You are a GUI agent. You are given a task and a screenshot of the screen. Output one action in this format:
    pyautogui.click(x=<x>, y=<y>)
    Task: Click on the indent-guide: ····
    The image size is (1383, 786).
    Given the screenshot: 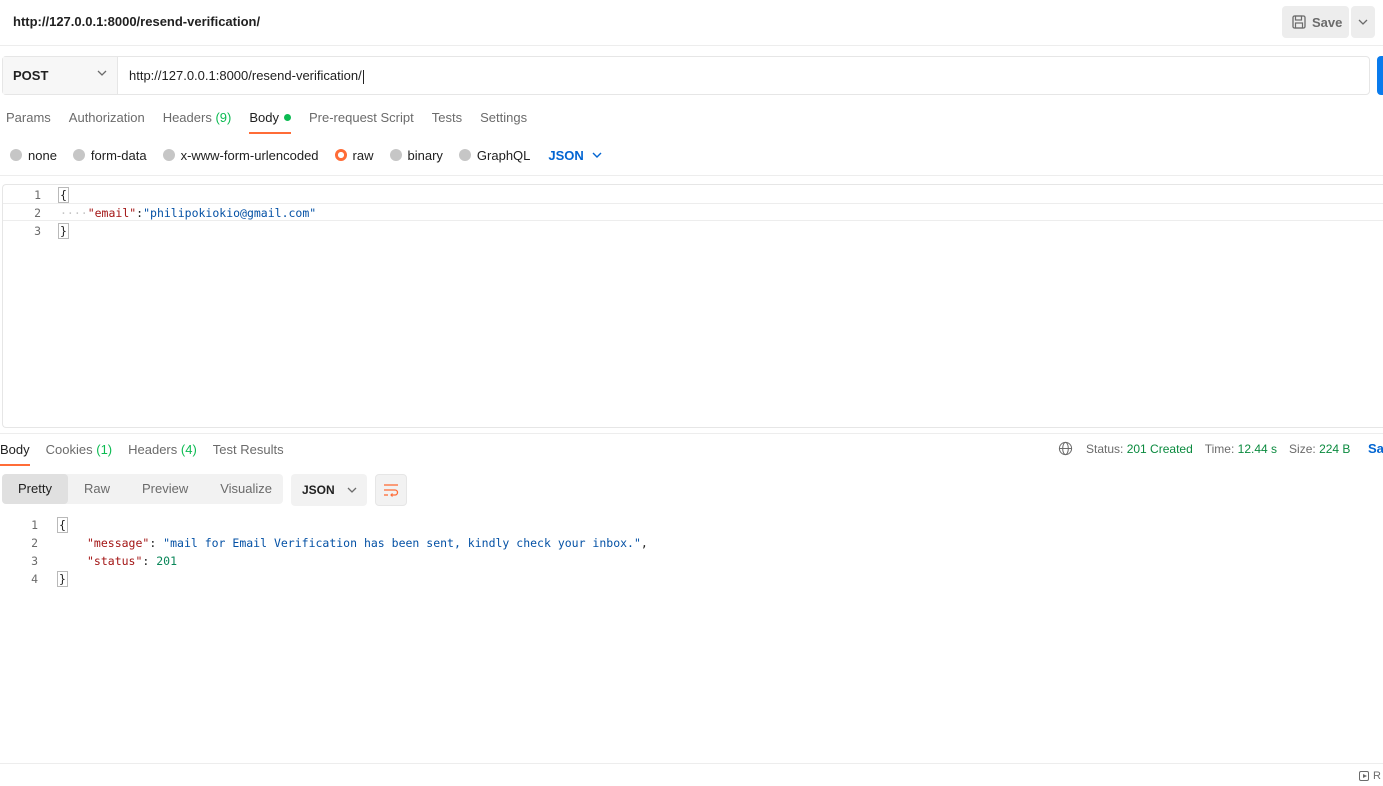 What is the action you would take?
    pyautogui.click(x=74, y=213)
    